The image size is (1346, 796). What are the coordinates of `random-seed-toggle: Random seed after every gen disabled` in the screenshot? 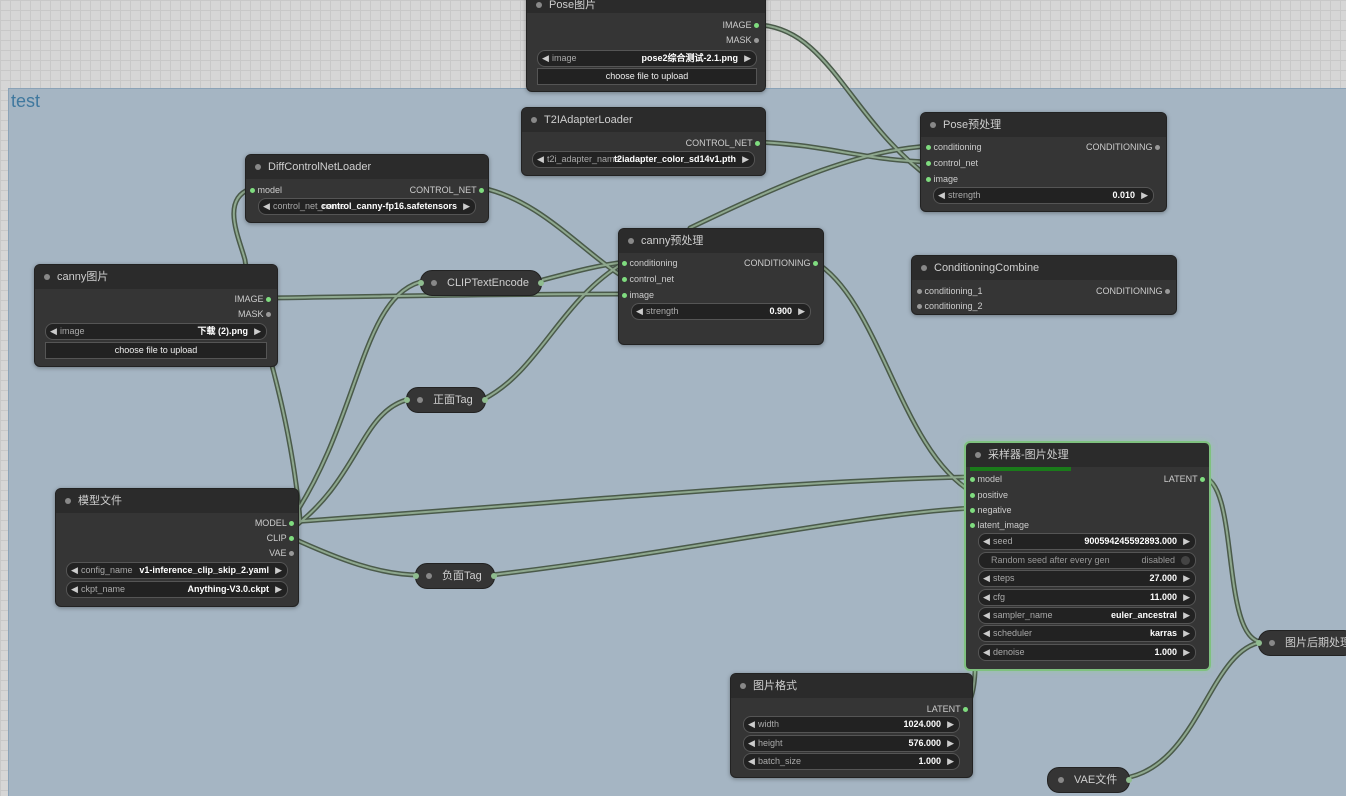 It's located at (1087, 560).